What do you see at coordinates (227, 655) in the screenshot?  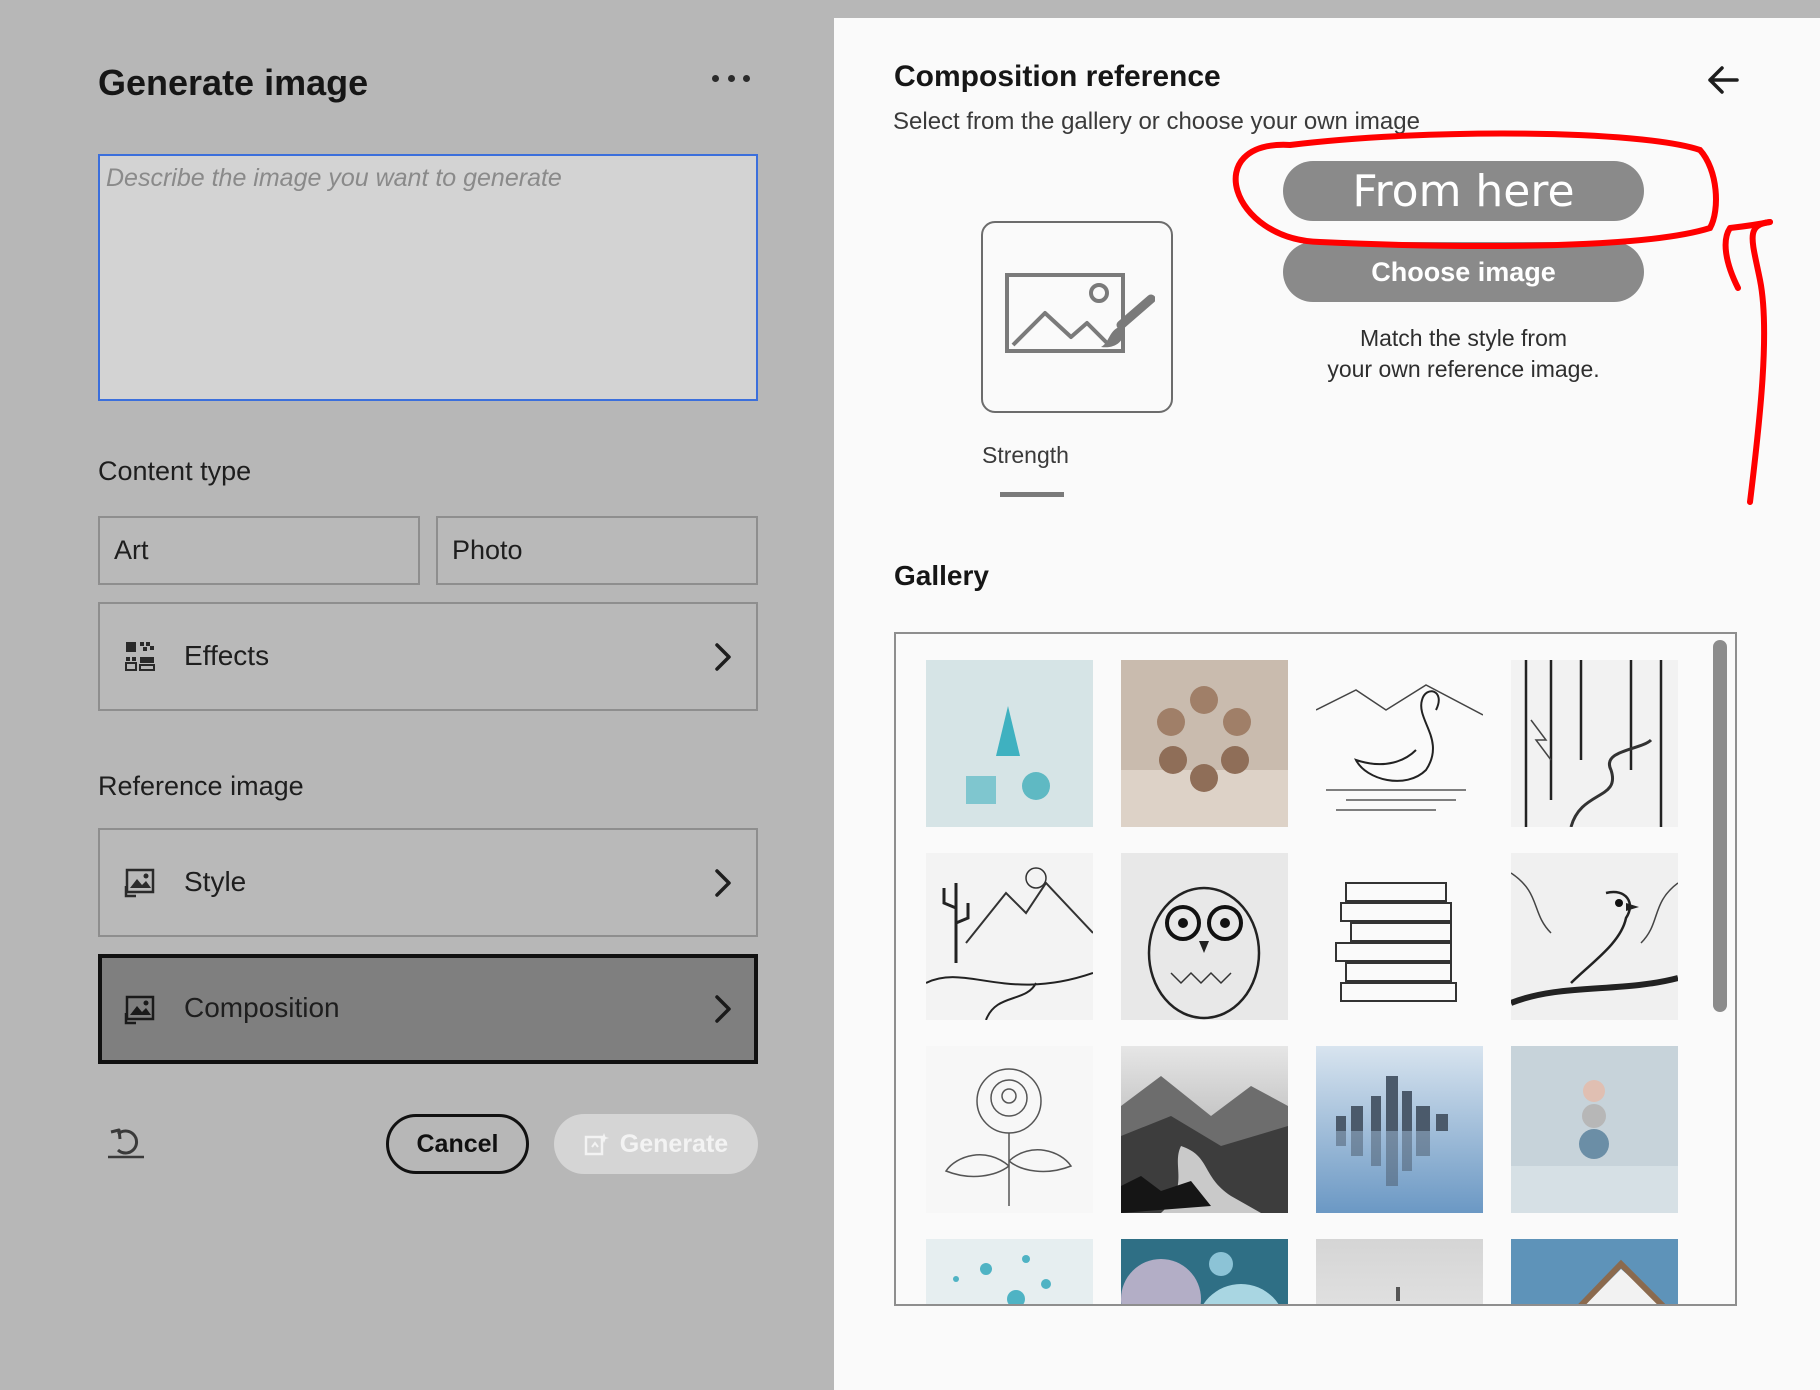 I see `effects-label: Effects` at bounding box center [227, 655].